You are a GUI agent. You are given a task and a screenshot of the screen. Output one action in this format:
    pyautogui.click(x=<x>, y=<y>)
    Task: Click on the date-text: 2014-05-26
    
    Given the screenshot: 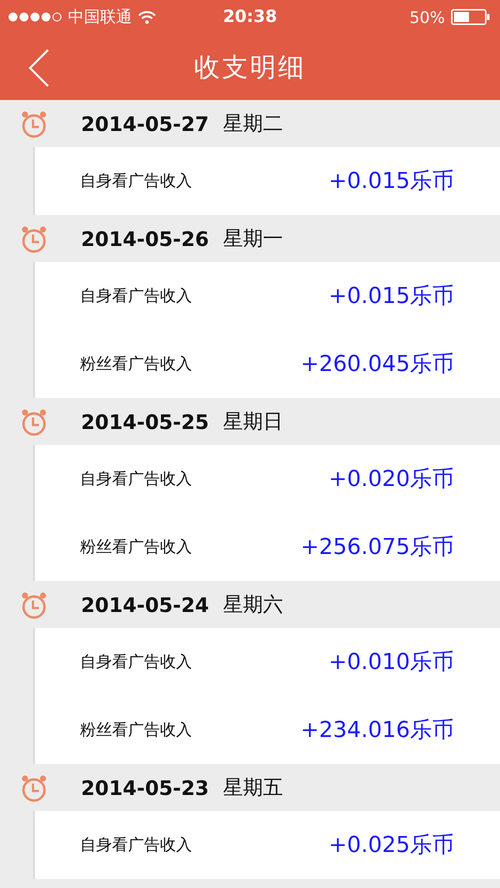 What is the action you would take?
    pyautogui.click(x=145, y=238)
    